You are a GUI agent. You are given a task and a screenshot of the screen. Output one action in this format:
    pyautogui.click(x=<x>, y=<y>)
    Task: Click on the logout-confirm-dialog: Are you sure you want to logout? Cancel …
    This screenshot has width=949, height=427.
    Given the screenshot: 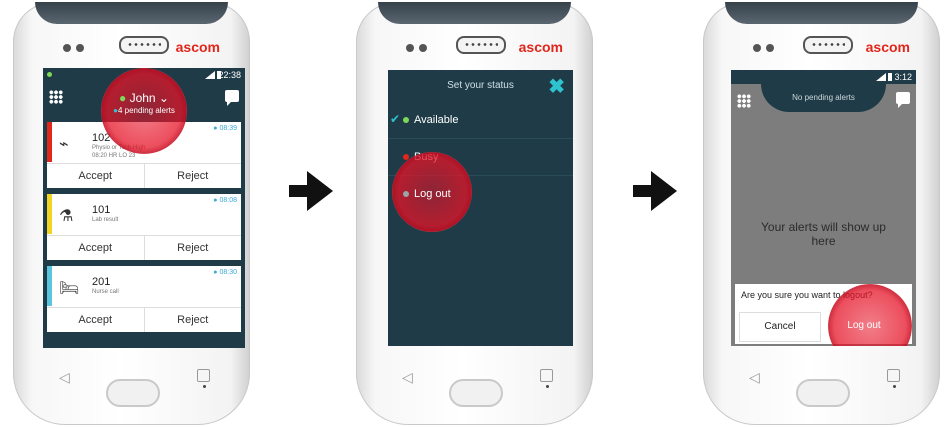 What is the action you would take?
    pyautogui.click(x=823, y=315)
    